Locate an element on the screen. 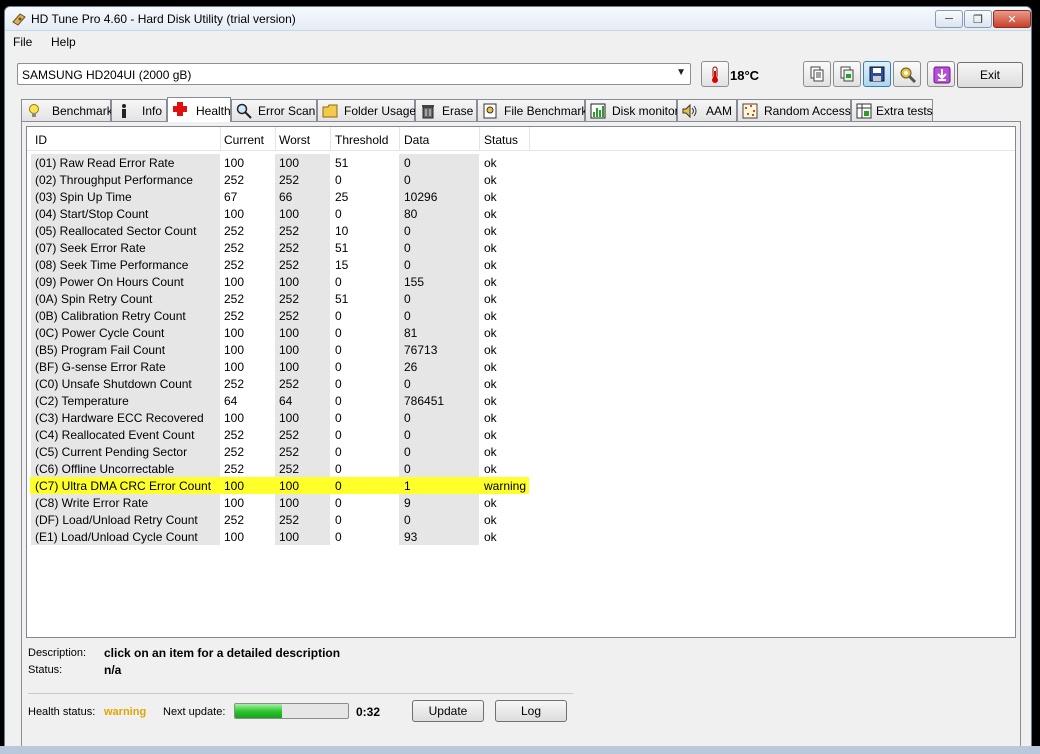 The height and width of the screenshot is (754, 1040). column-header-threshold: Threshold is located at coordinates (361, 140).